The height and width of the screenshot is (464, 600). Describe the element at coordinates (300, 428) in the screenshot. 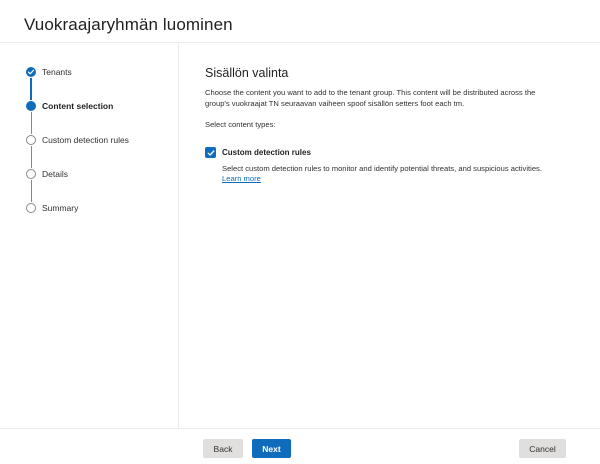

I see `footer-divider` at that location.